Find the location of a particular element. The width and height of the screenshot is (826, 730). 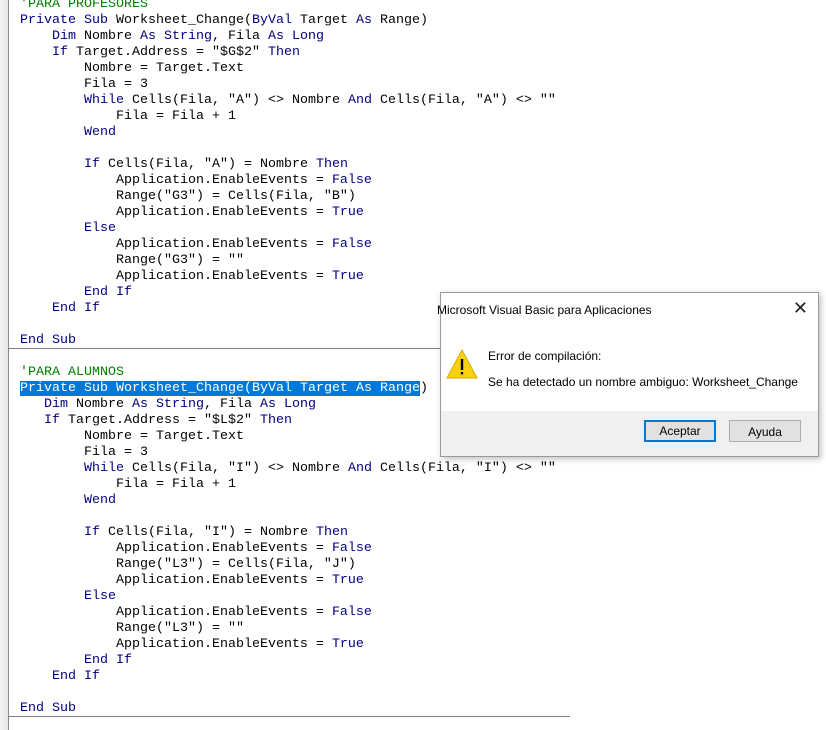

code-line: Range("G3") = "" is located at coordinates (132, 261).